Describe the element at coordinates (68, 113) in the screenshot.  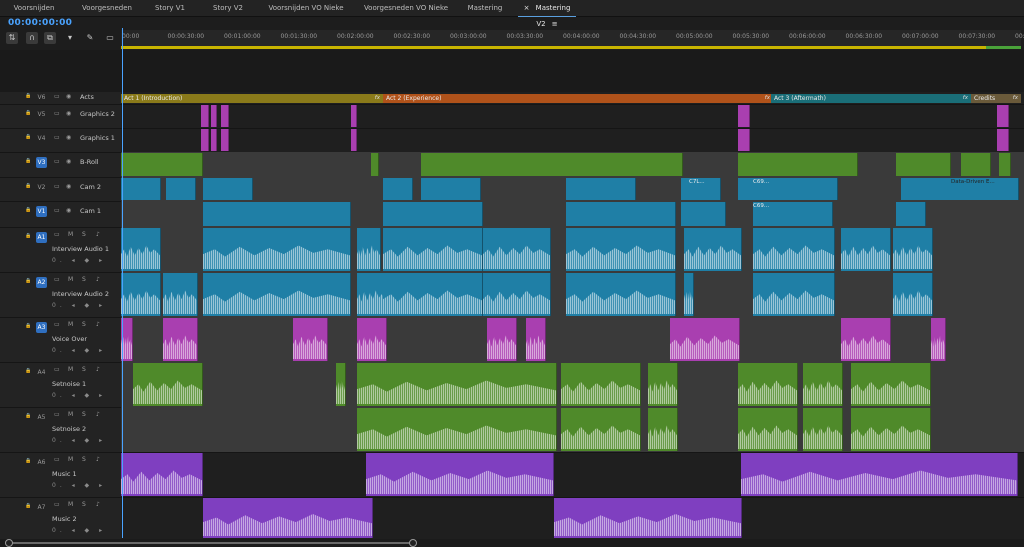
I see `eye-icon: ◉` at that location.